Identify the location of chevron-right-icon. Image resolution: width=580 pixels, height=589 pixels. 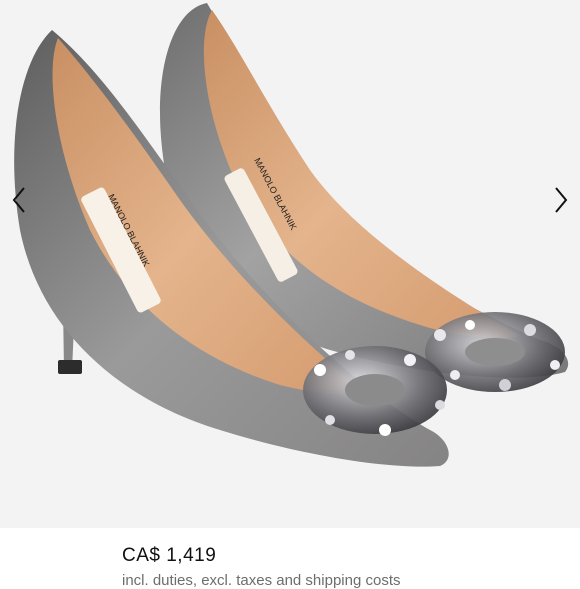
(561, 200).